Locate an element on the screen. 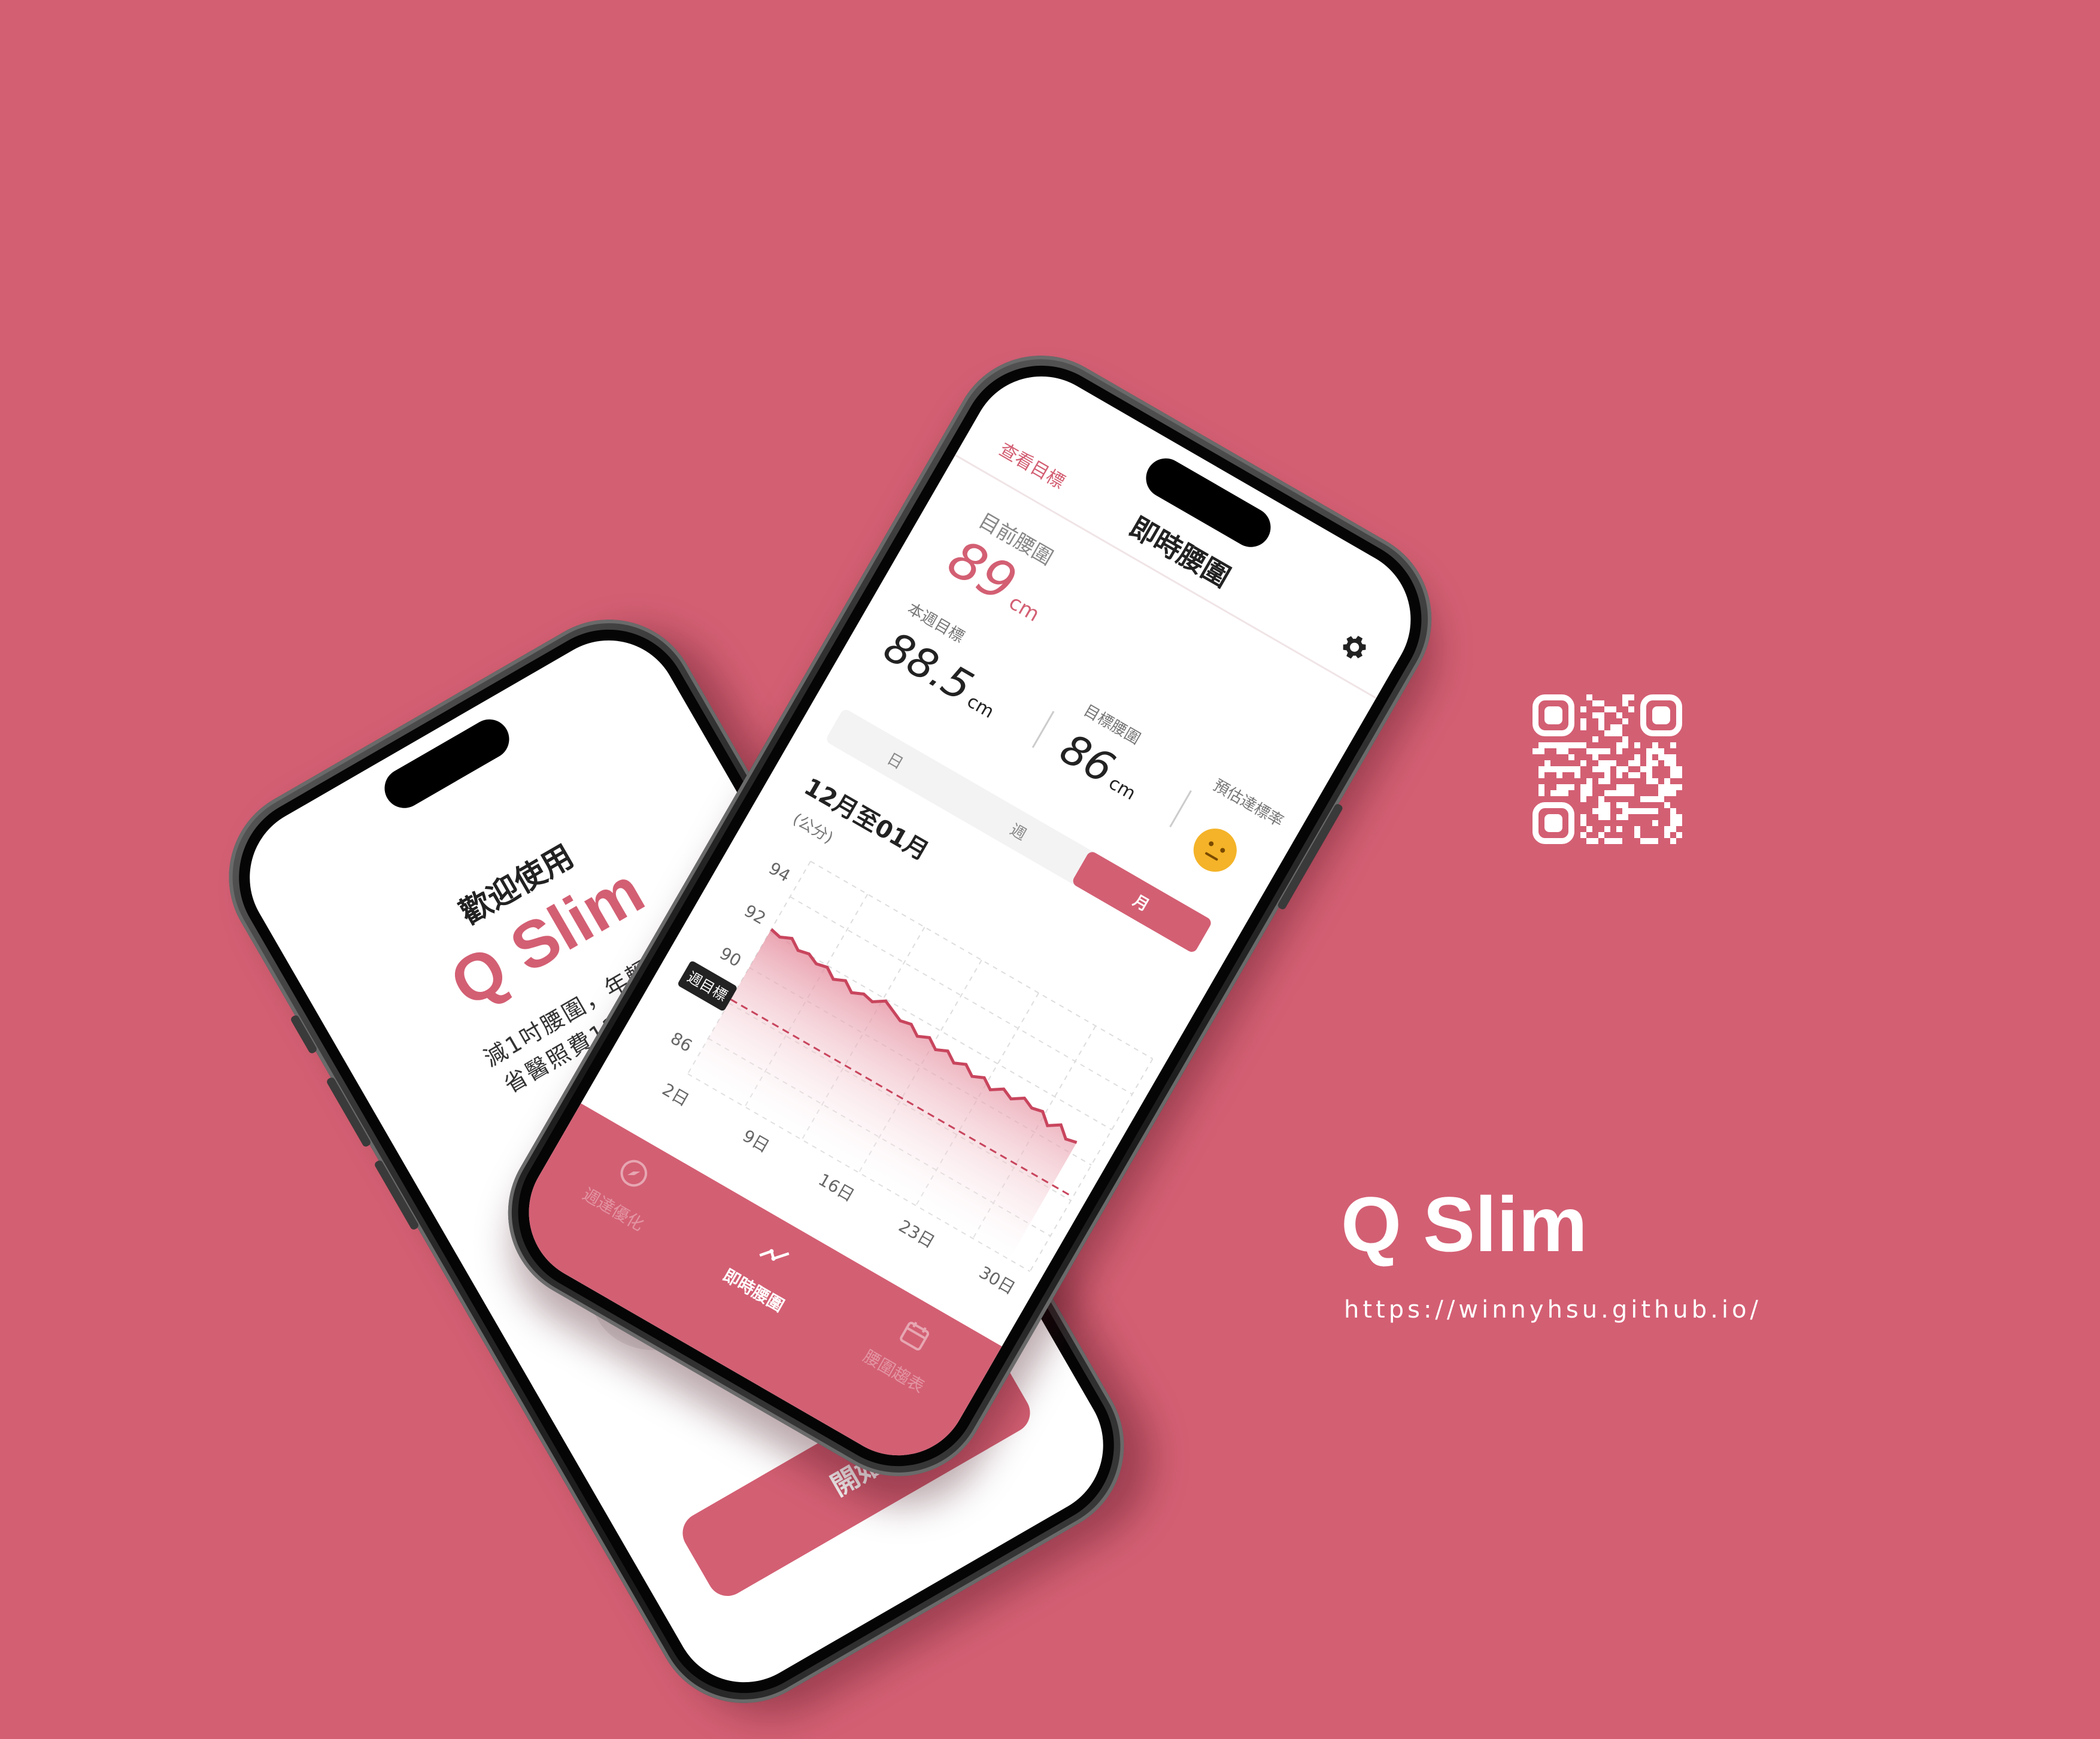  portfolio-url: https://winnyhsu.github.io/ is located at coordinates (1553, 1310).